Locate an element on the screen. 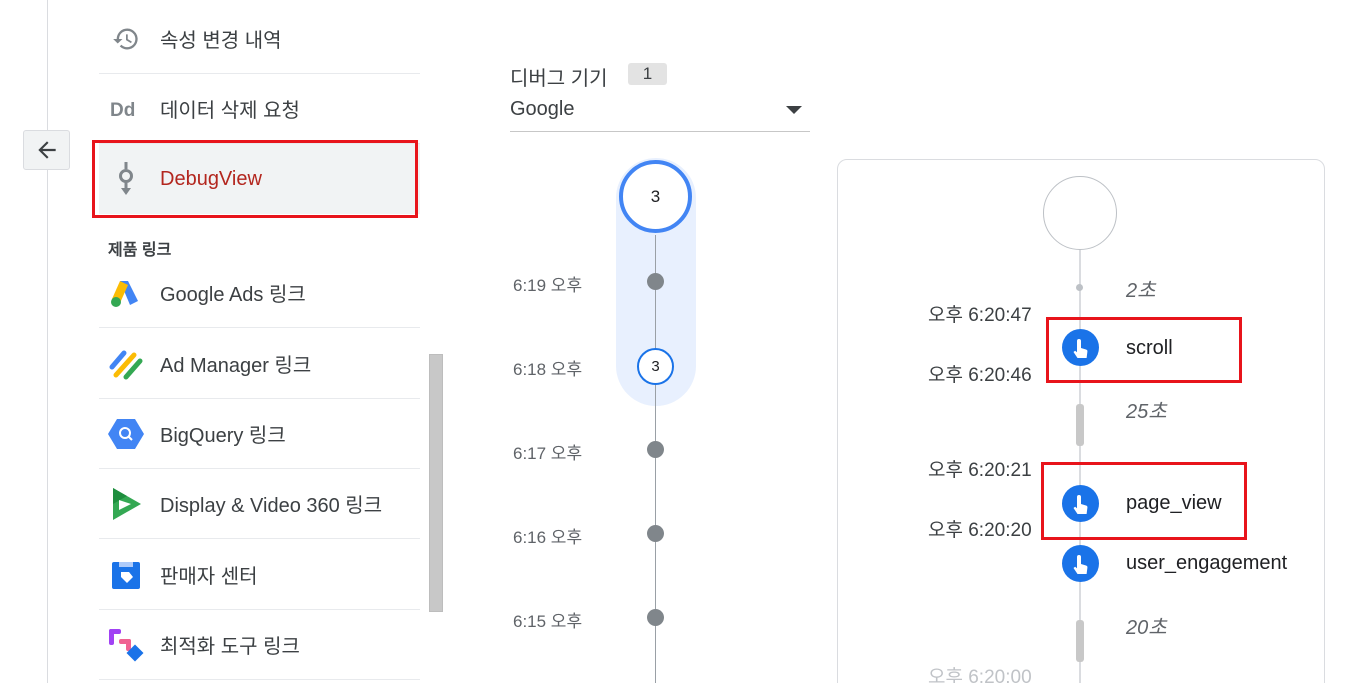 Image resolution: width=1347 pixels, height=683 pixels. event-timestamp: 오후 6:20:46 is located at coordinates (980, 375).